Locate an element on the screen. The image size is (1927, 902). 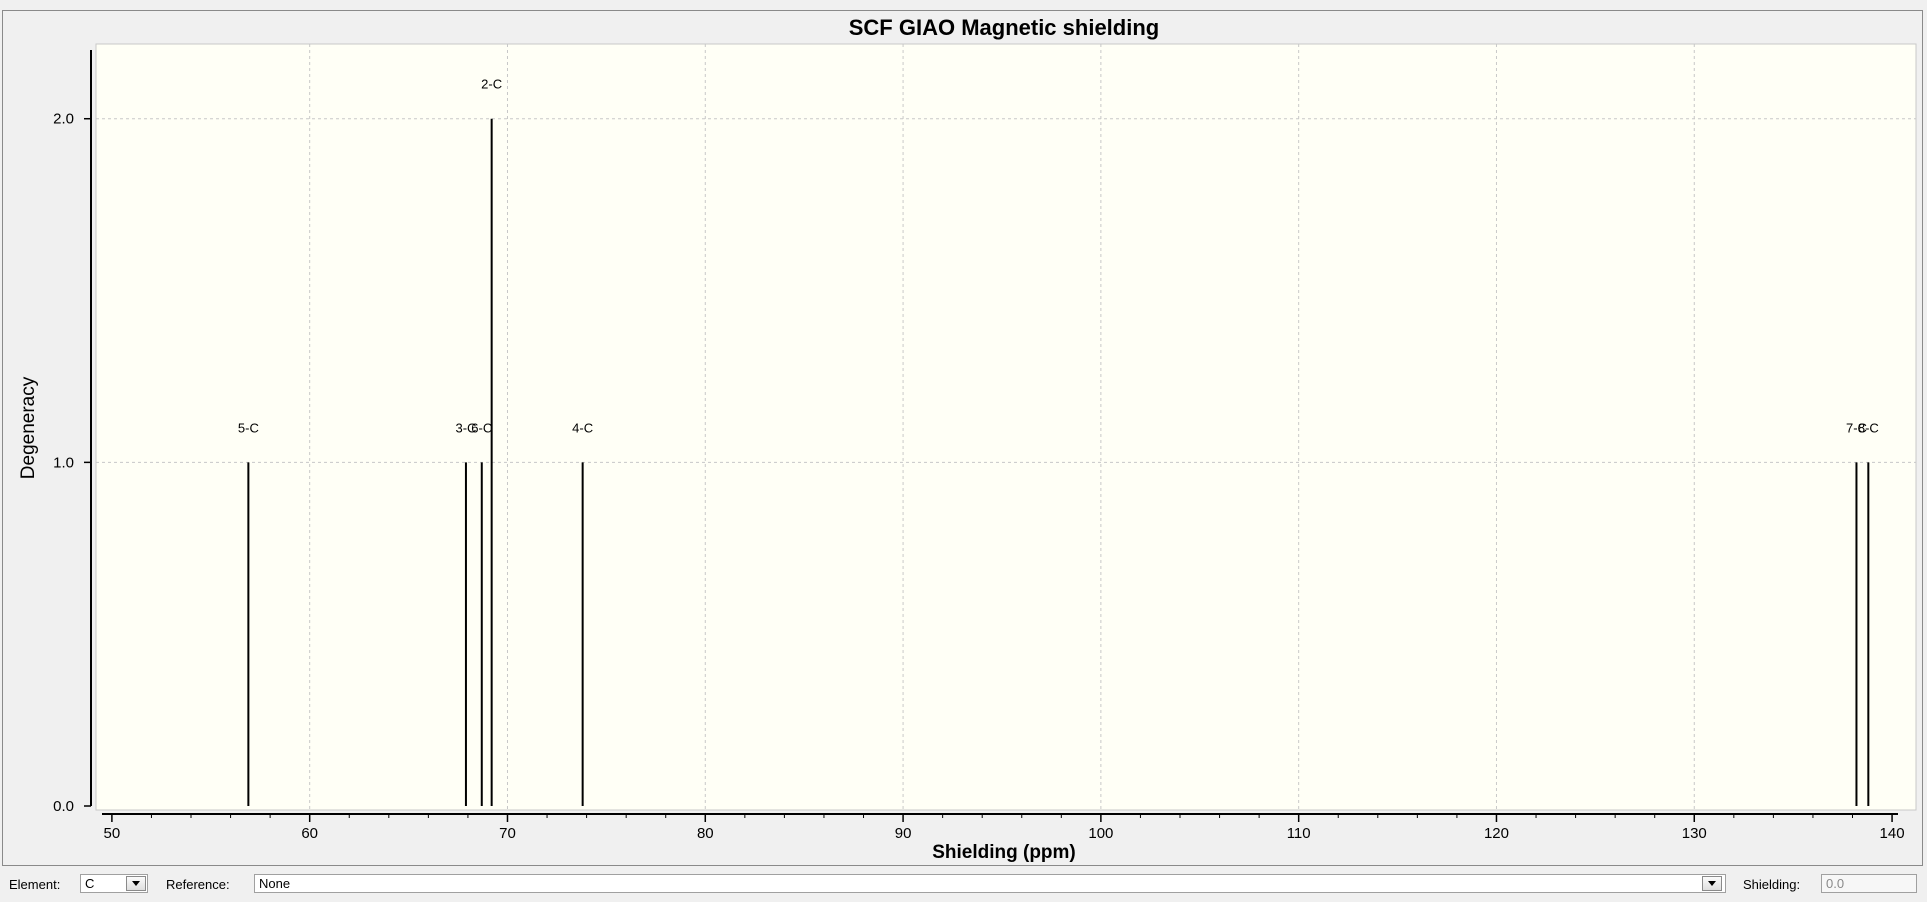
element-dropdown-button is located at coordinates (136, 883).